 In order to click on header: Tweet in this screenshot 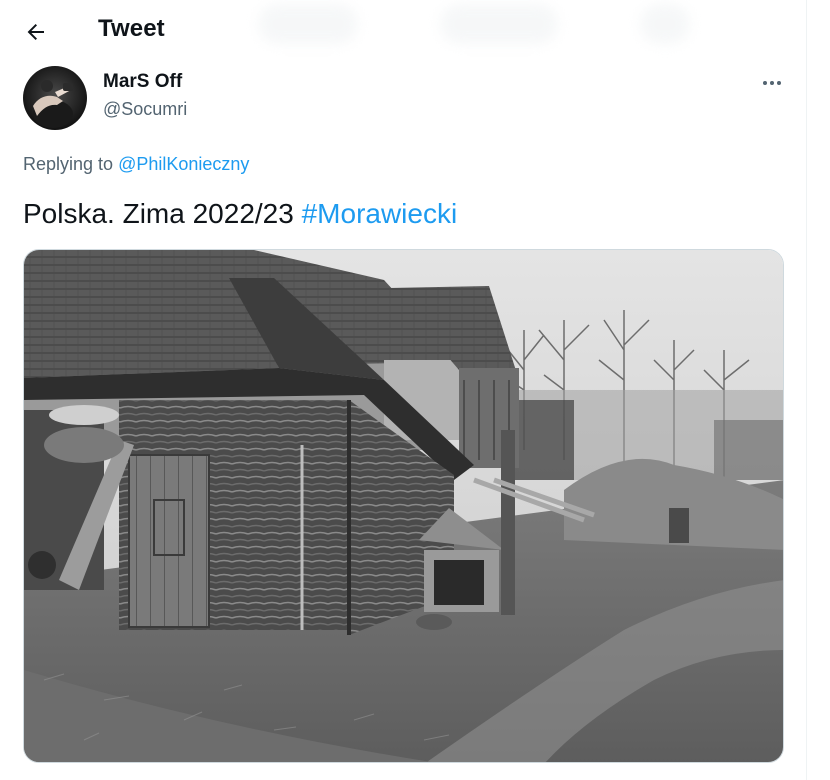, I will do `click(403, 31)`.